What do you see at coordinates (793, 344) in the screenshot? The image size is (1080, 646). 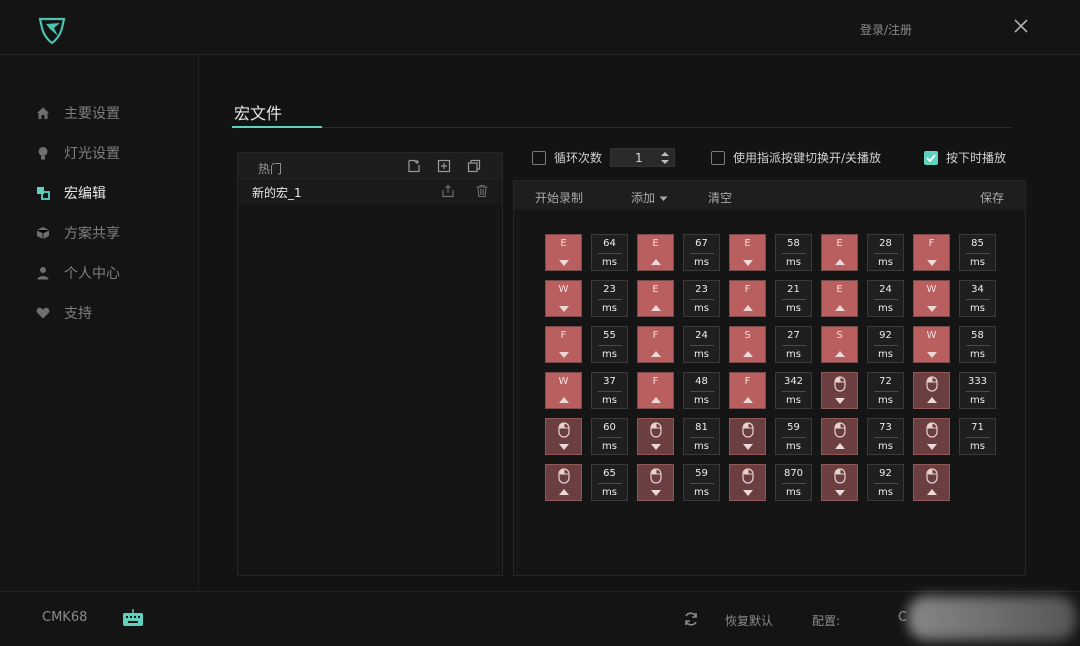 I see `delay-event: 27 ms` at bounding box center [793, 344].